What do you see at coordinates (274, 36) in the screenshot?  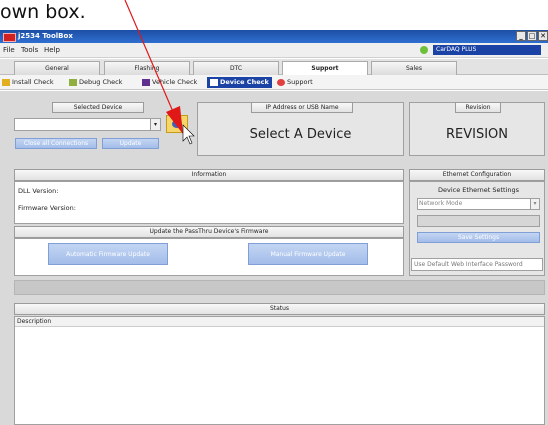 I see `title-bar: j2534 ToolBox _ □ ✕` at bounding box center [274, 36].